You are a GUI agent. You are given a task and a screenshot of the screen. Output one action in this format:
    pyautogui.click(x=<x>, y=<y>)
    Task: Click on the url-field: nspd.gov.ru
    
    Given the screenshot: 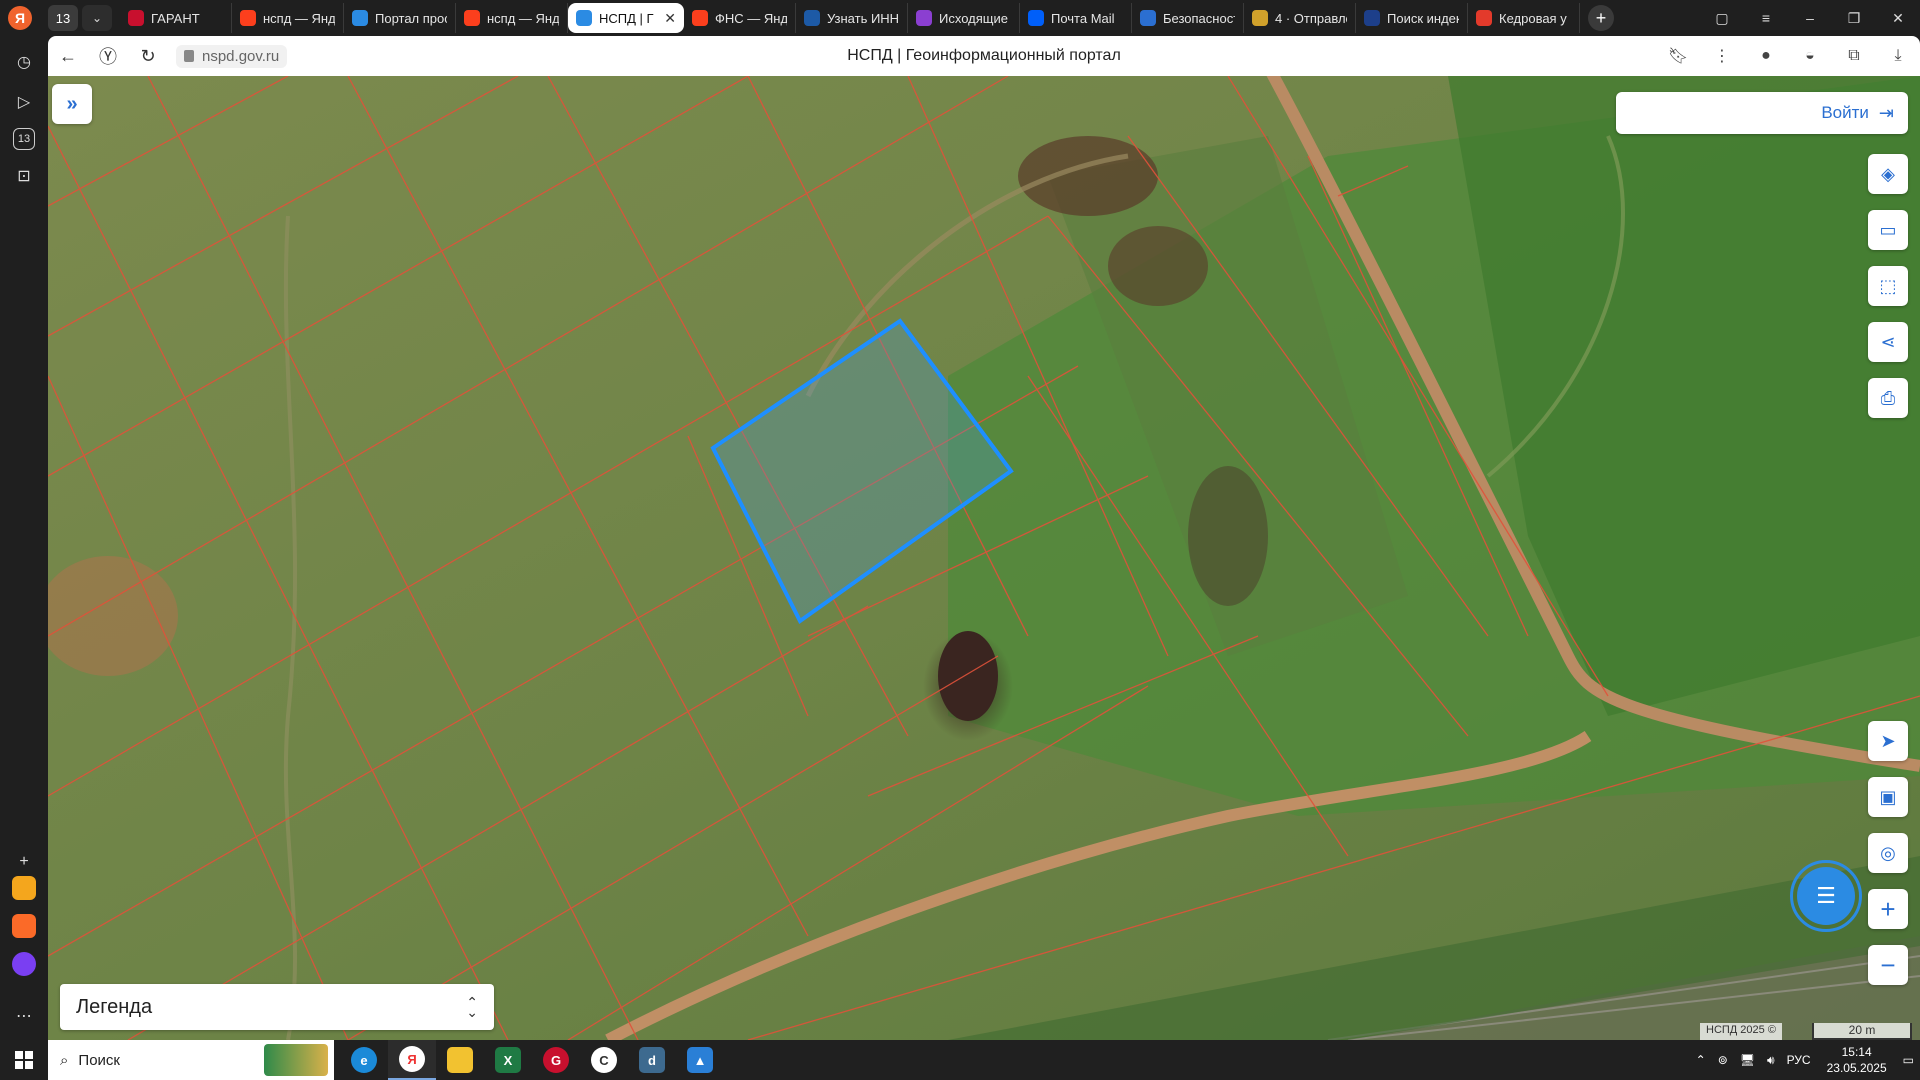 What is the action you would take?
    pyautogui.click(x=232, y=56)
    